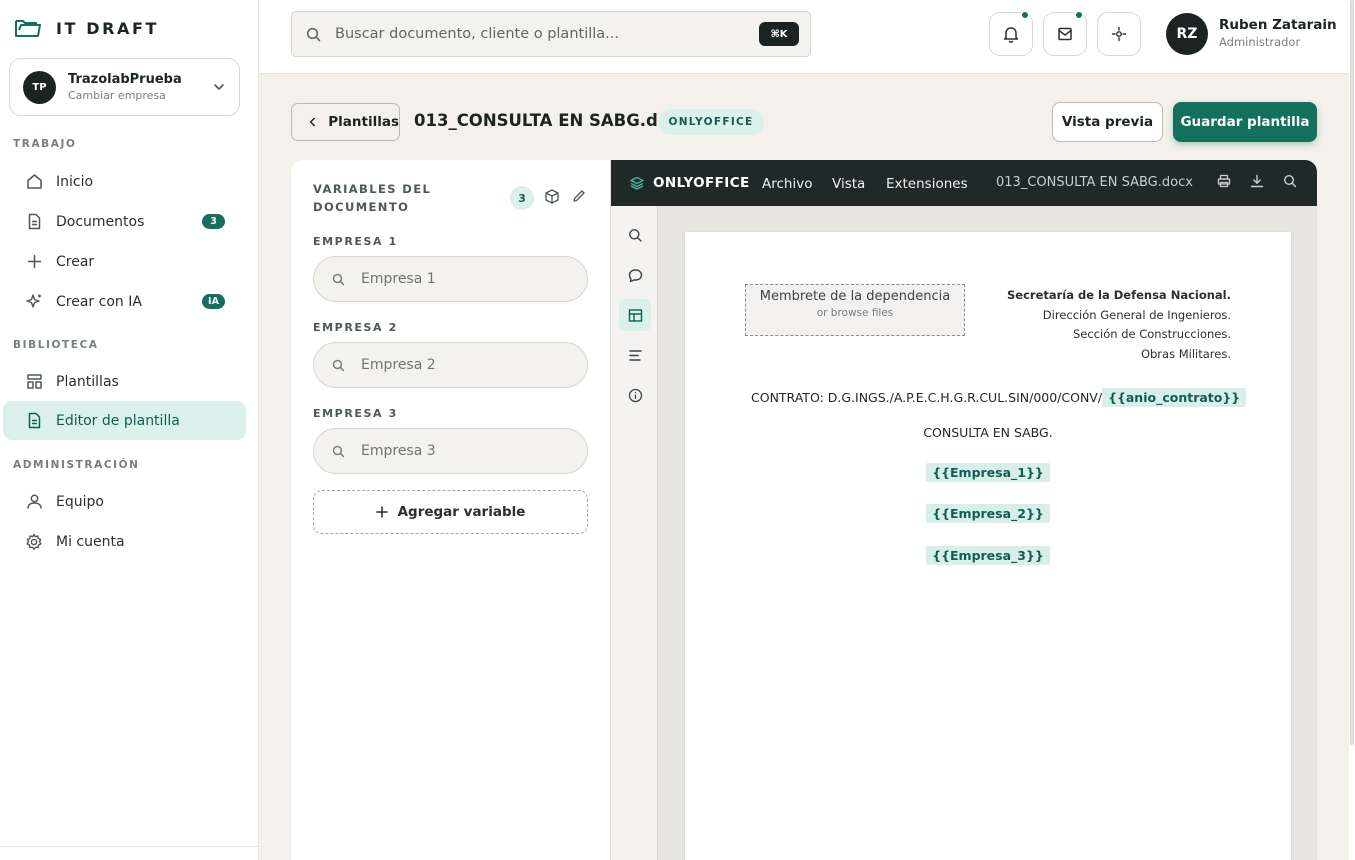 The height and width of the screenshot is (860, 1355). I want to click on variable-token: {{Empresa_3}}, so click(988, 555).